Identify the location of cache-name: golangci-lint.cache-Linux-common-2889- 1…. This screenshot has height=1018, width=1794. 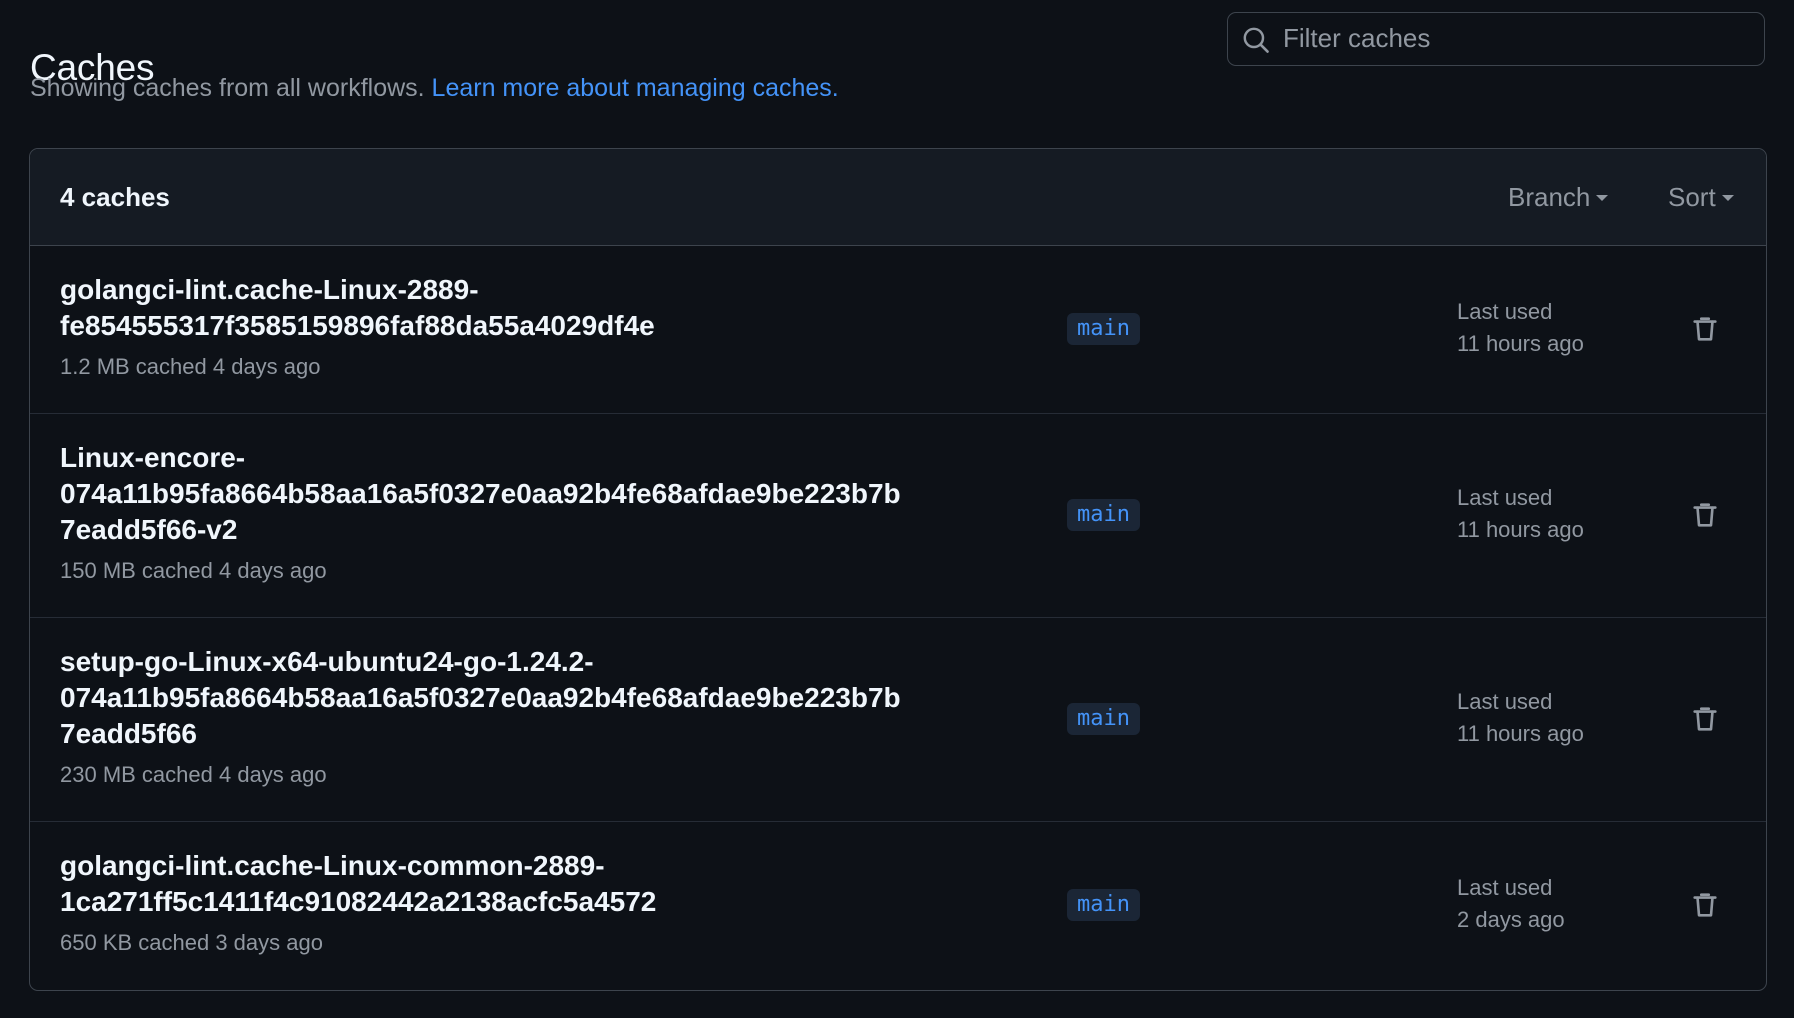
(540, 884).